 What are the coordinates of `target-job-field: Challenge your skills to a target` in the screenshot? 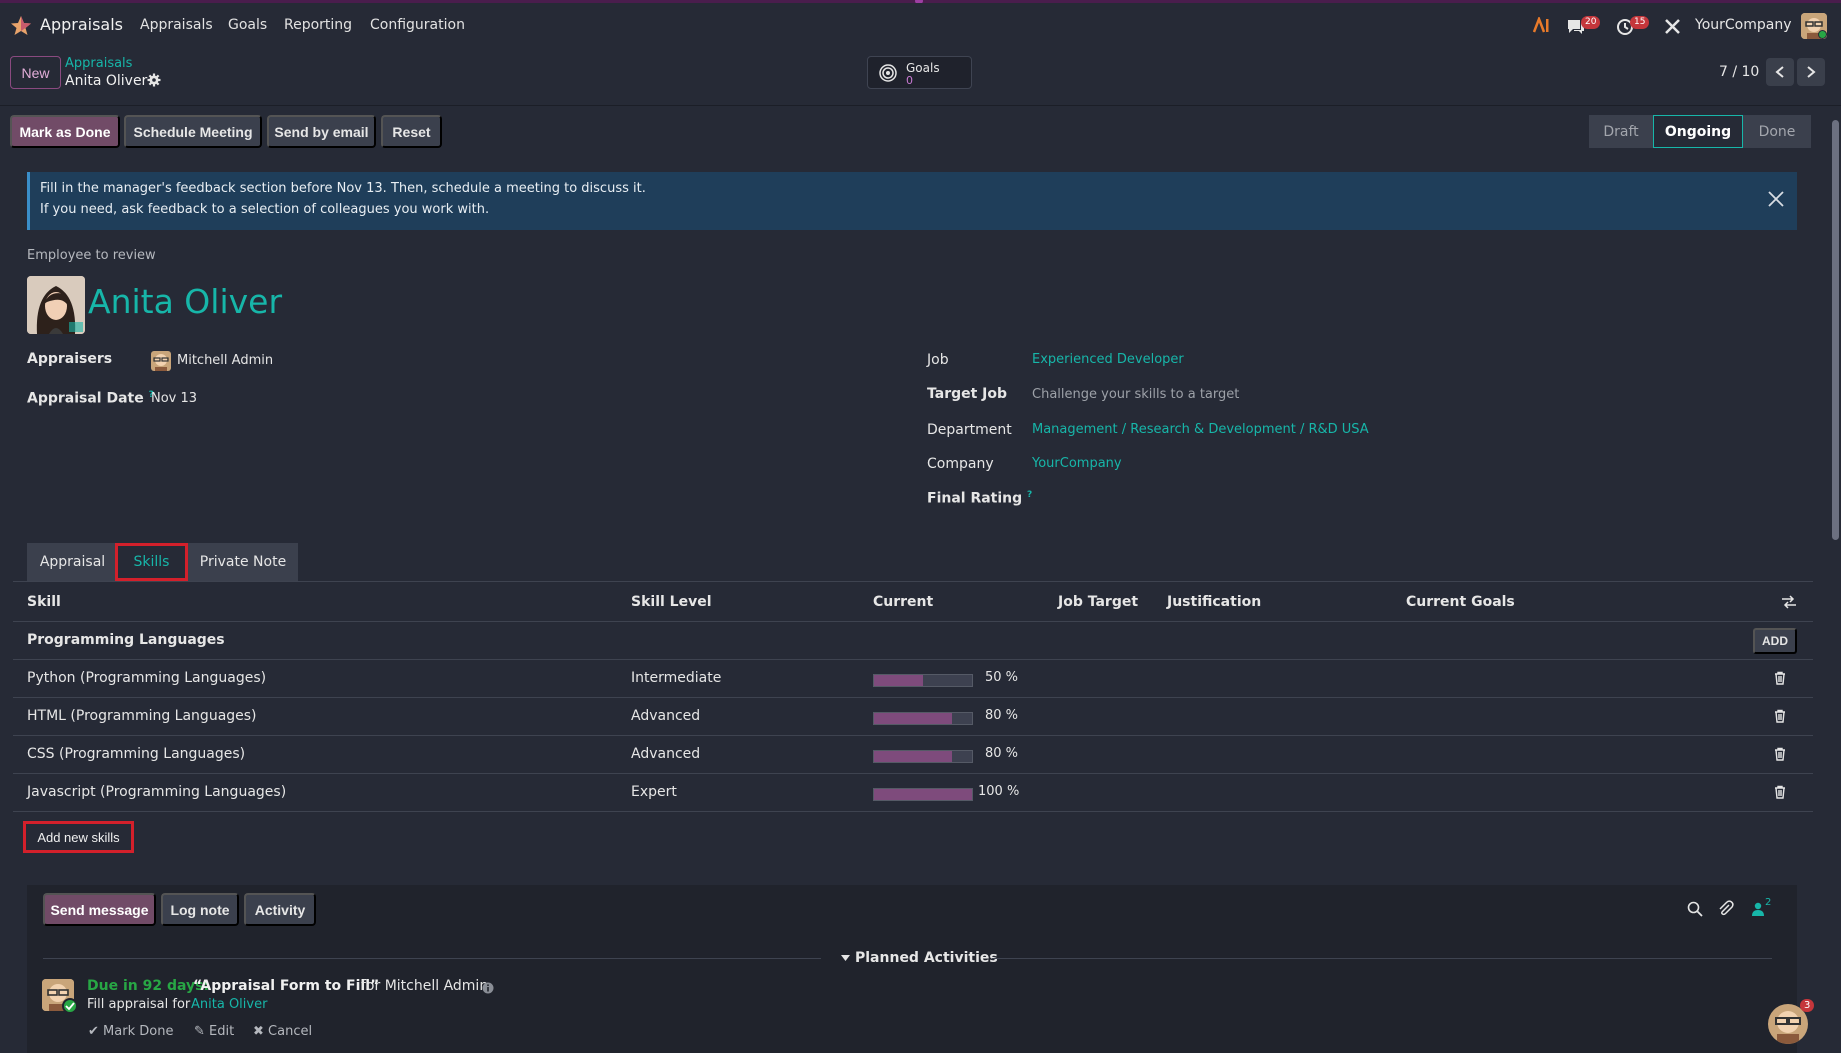 It's located at (1135, 394).